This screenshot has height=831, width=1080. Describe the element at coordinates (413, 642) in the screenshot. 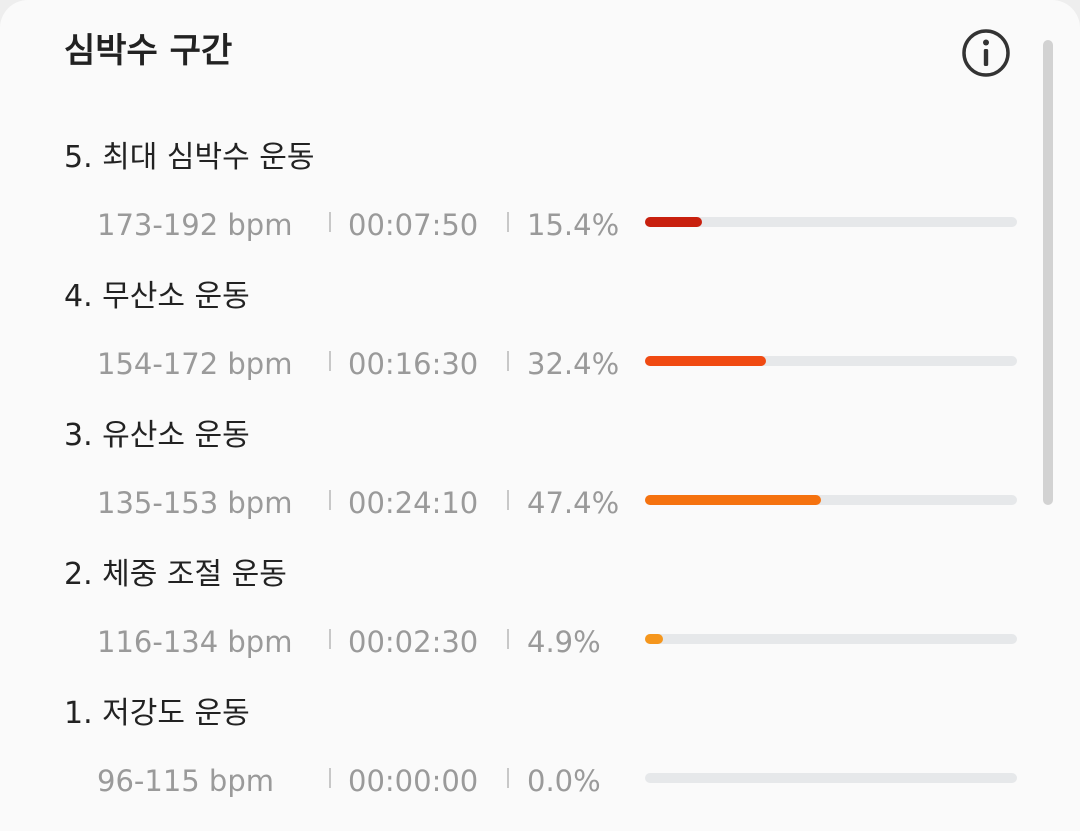

I see `zone-duration: 00:02:30` at that location.